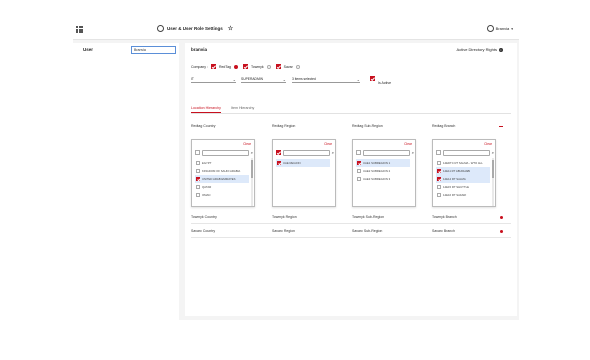  I want to click on list-item: EGYPT, so click(222, 163).